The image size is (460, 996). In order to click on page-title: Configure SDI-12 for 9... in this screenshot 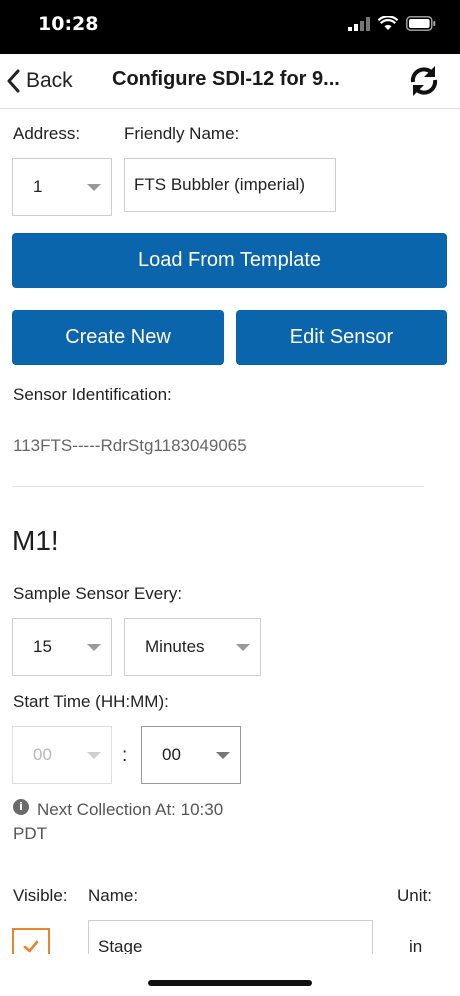, I will do `click(226, 79)`.